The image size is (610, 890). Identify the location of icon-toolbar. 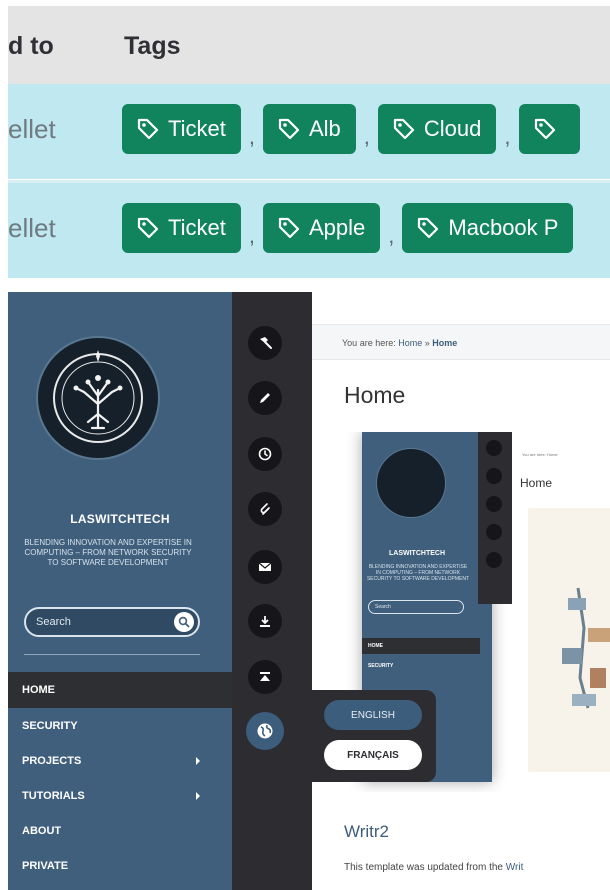
(272, 591).